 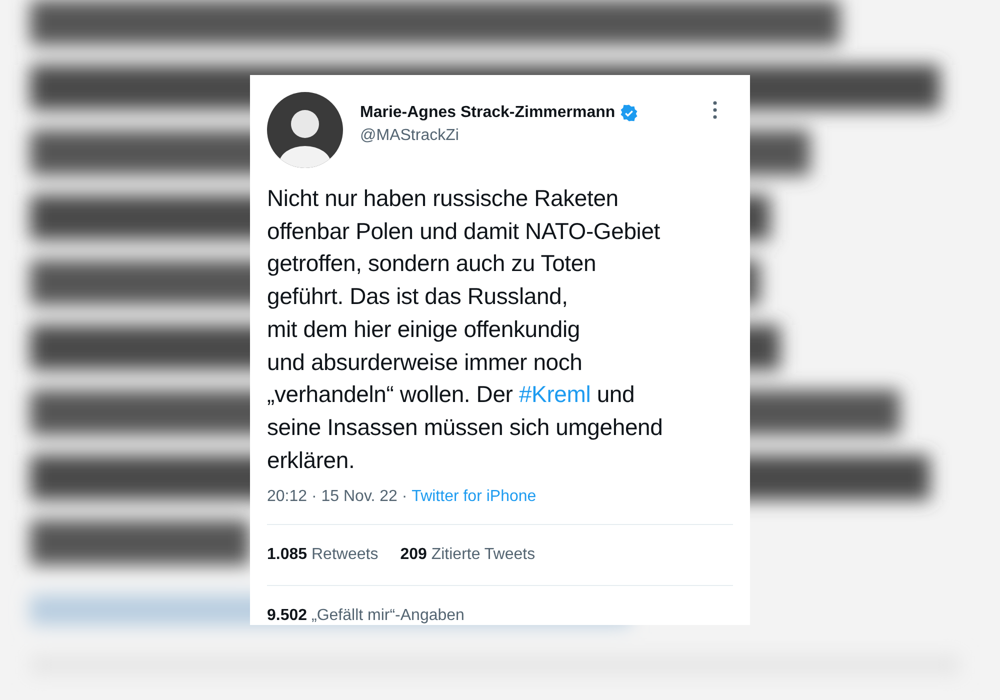 What do you see at coordinates (410, 136) in the screenshot?
I see `author-handle: @MAStrackZi` at bounding box center [410, 136].